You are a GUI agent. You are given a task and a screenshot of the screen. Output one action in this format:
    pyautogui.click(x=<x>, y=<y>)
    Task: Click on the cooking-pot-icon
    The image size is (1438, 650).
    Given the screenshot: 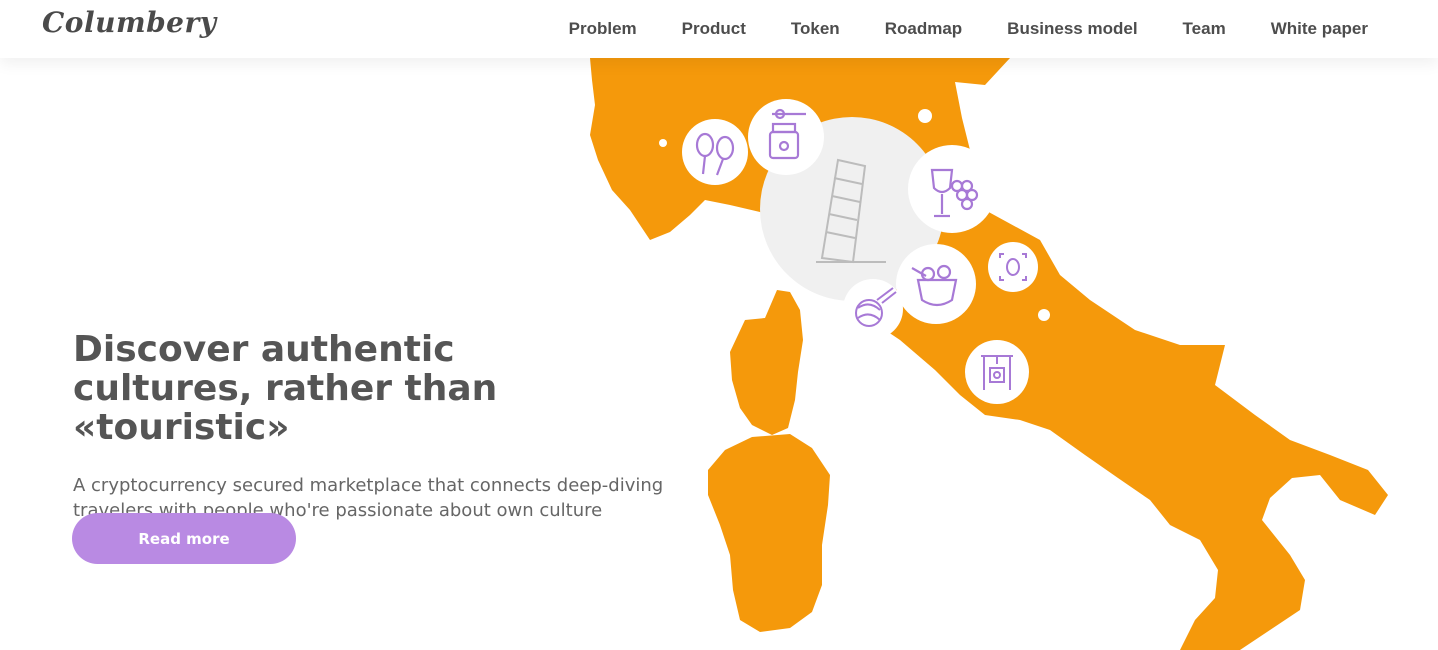 What is the action you would take?
    pyautogui.click(x=936, y=284)
    